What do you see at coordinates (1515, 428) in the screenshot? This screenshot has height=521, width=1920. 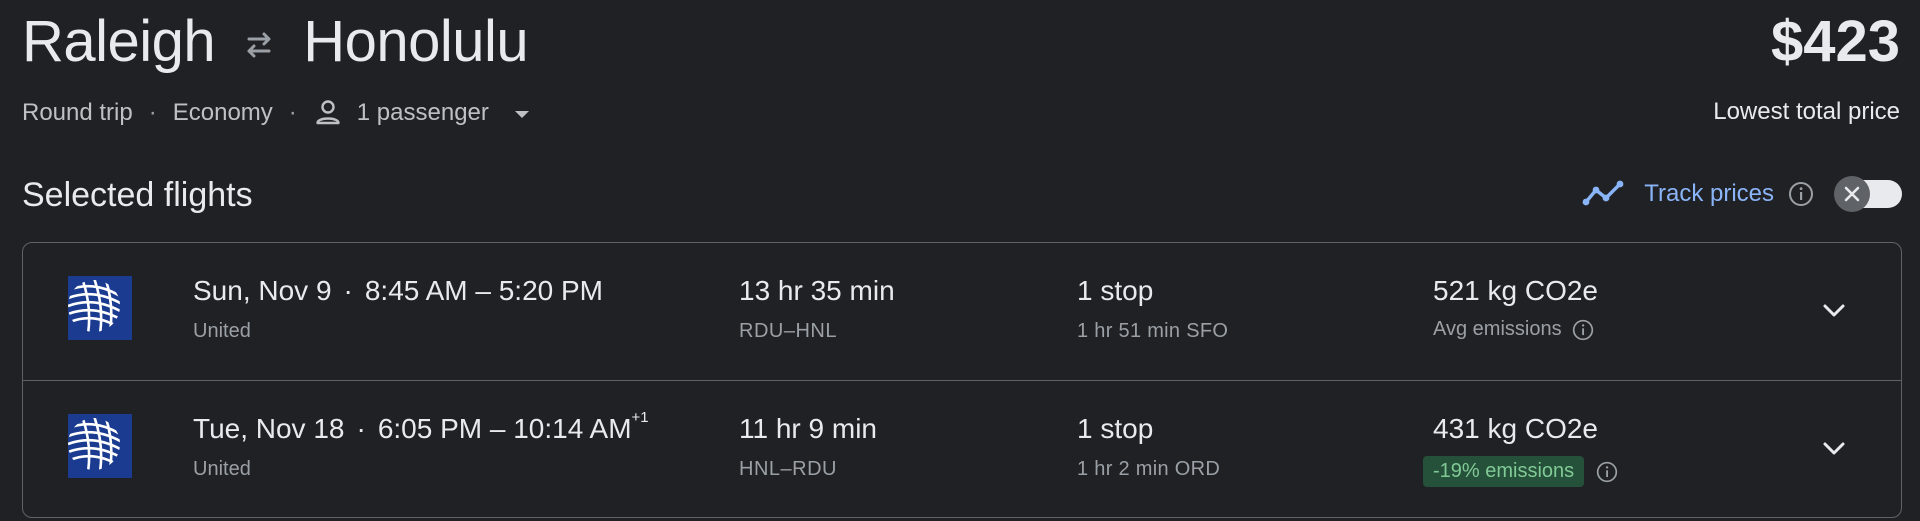 I see `co2-amount: 431 kg CO2e` at bounding box center [1515, 428].